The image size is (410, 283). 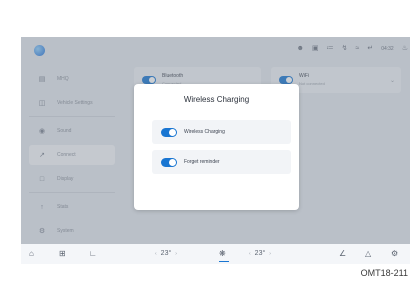 I want to click on bottom-climate-bar: ⌂ ⊞ ∟ ‹ 23° › ❋ ‹ 23° › ∠ △ ⚙, so click(x=215, y=254).